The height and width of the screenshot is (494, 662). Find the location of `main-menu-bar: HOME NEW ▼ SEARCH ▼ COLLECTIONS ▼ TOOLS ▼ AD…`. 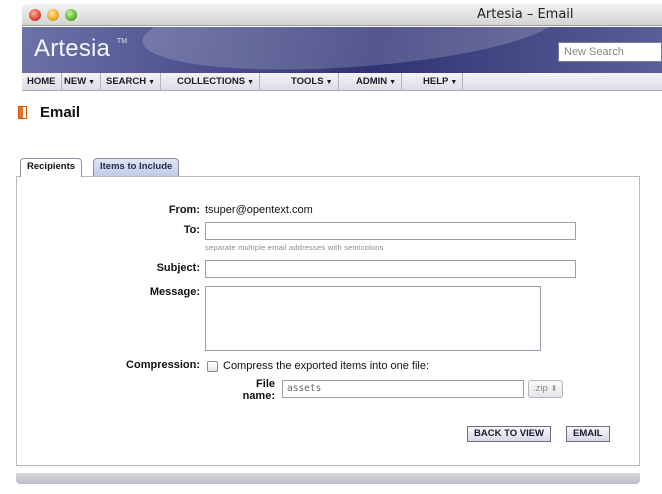

main-menu-bar: HOME NEW ▼ SEARCH ▼ COLLECTIONS ▼ TOOLS ▼ AD… is located at coordinates (342, 82).